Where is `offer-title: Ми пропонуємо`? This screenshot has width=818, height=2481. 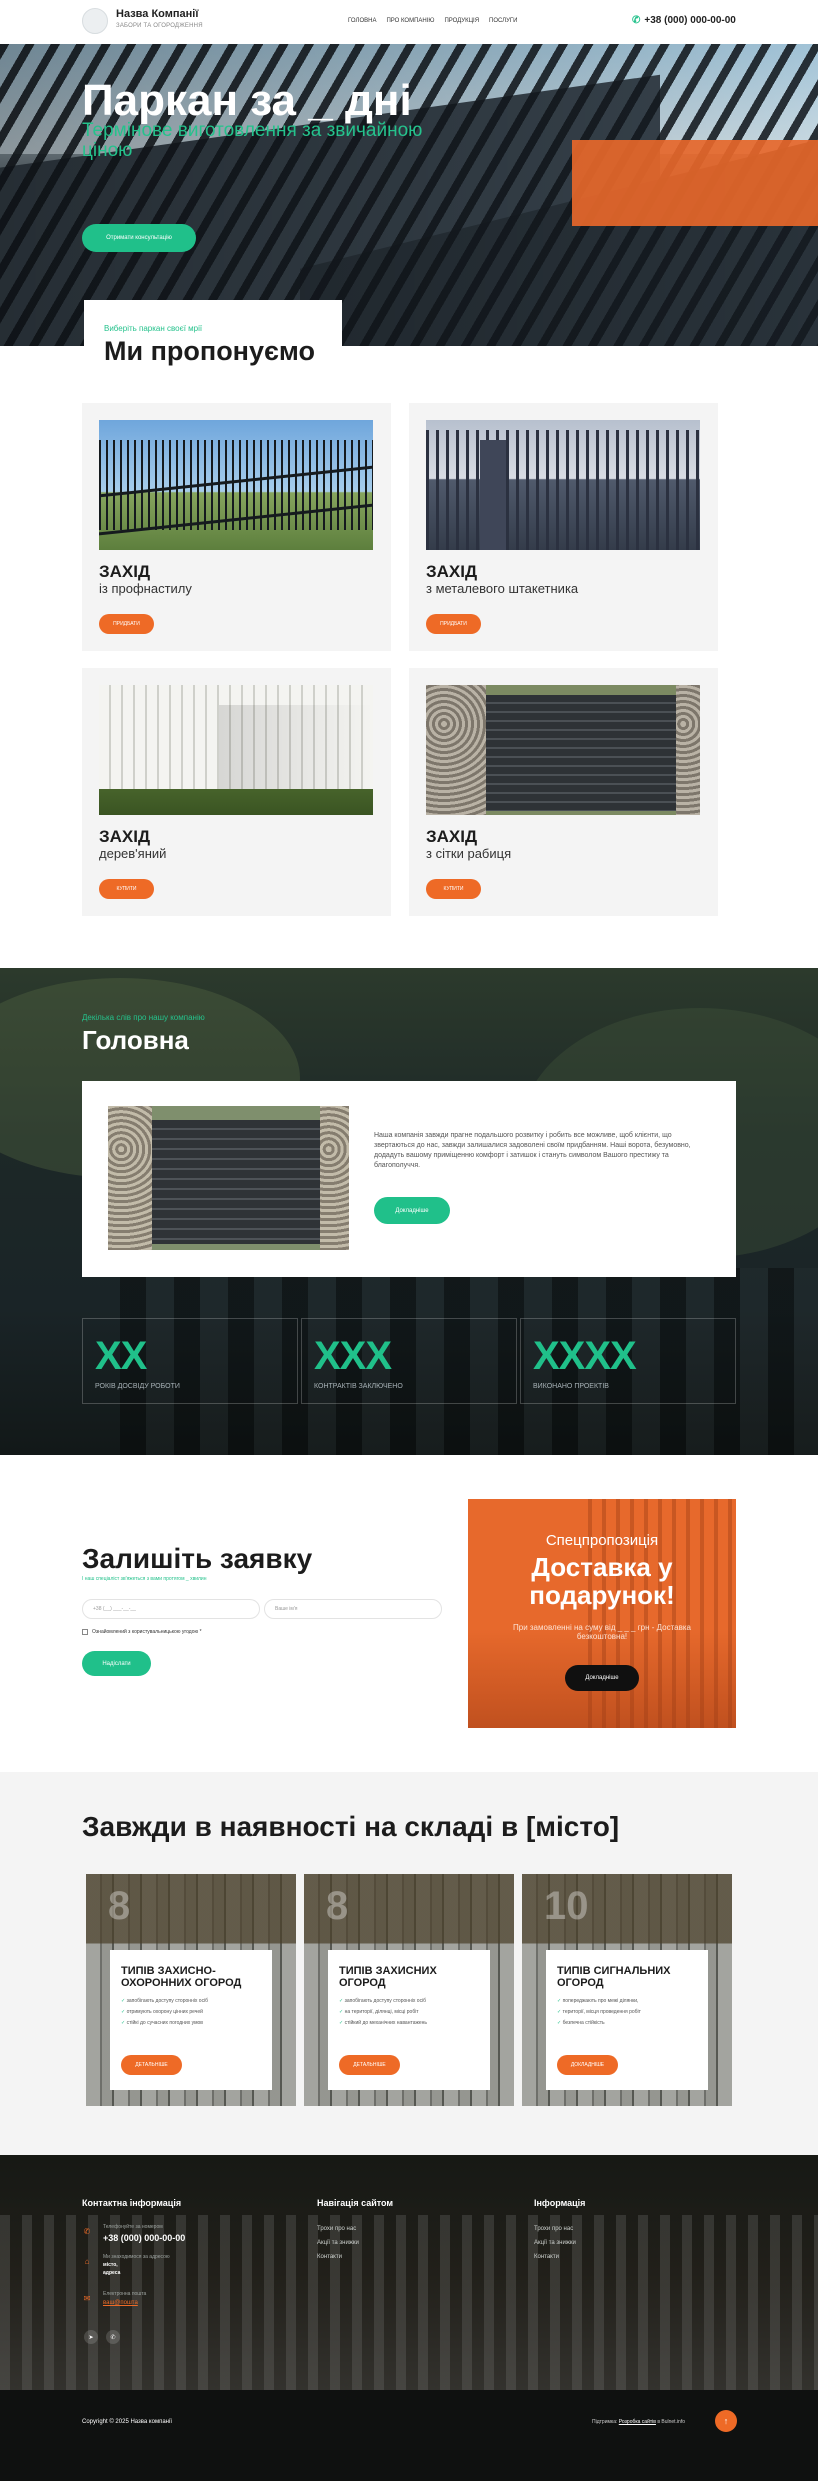
offer-title: Ми пропонуємо is located at coordinates (210, 351).